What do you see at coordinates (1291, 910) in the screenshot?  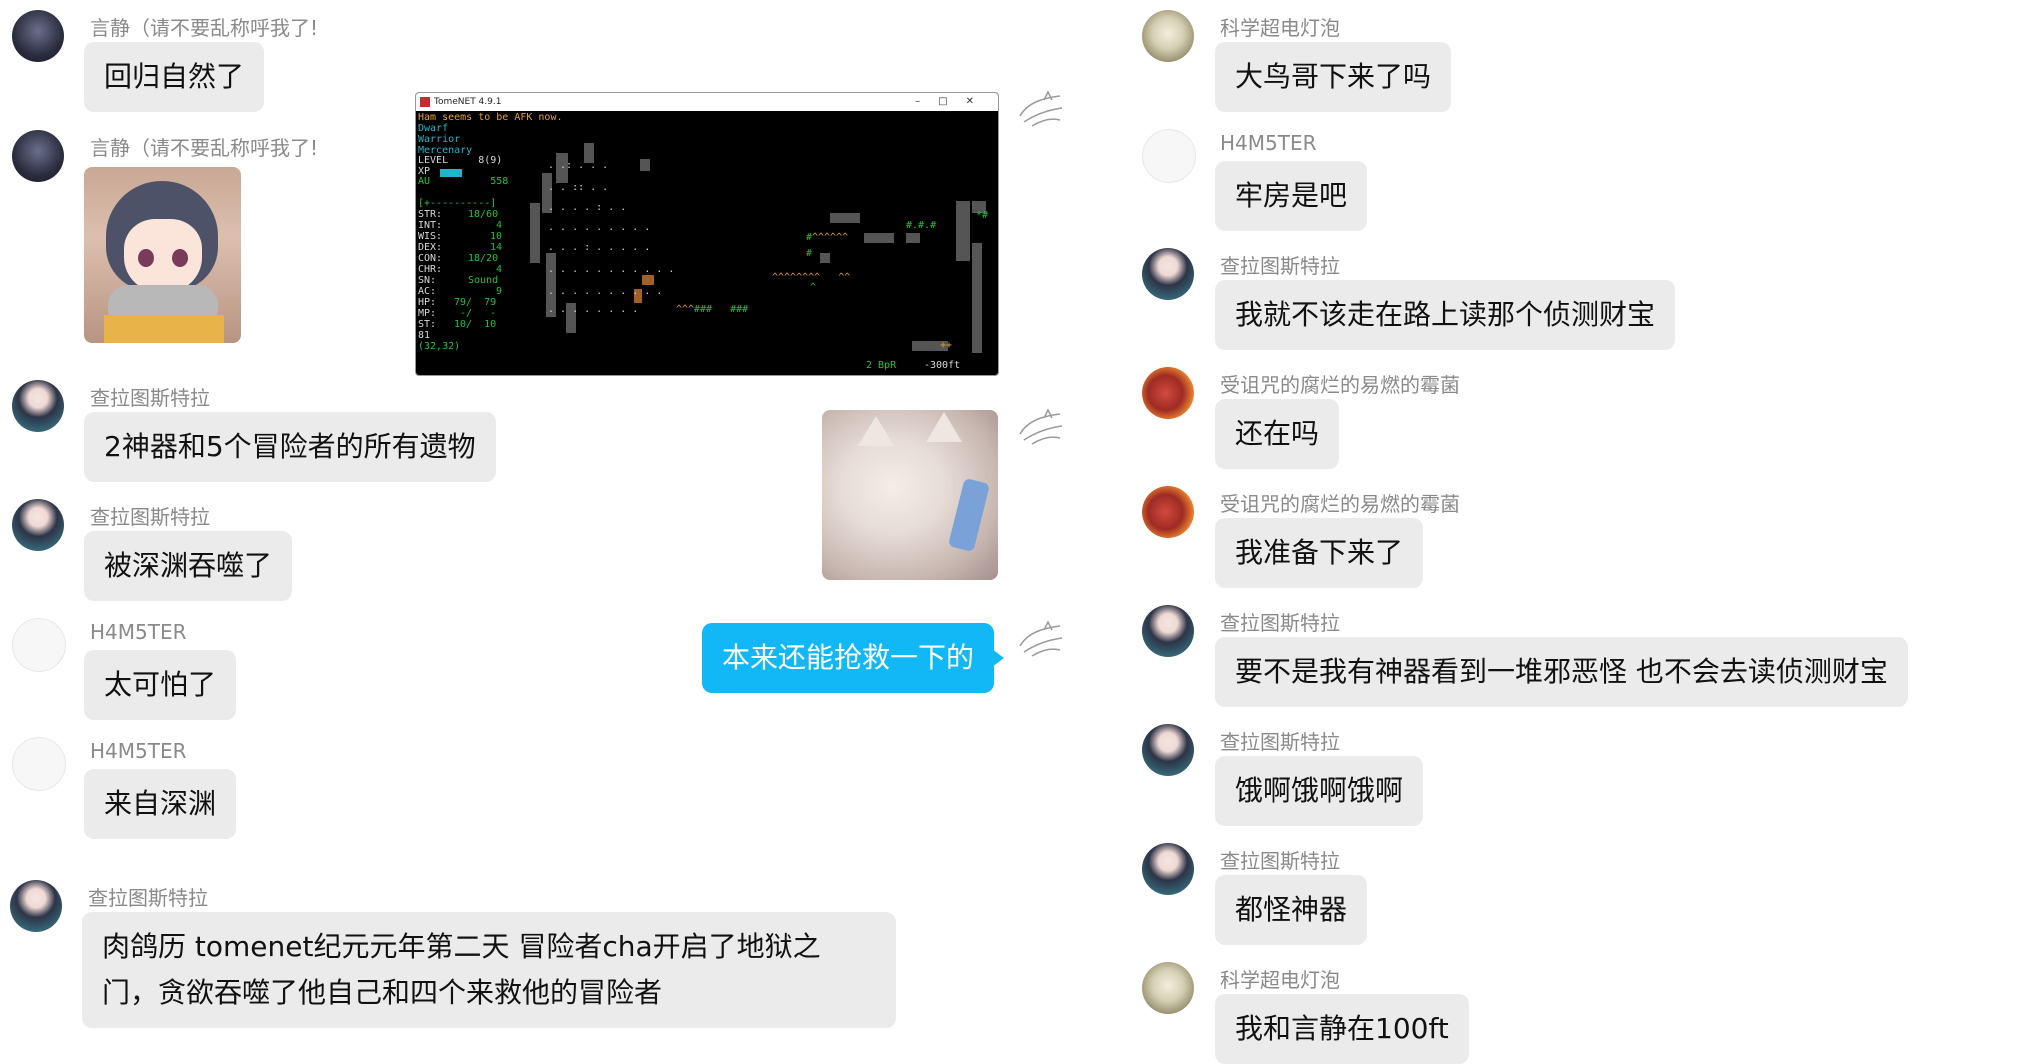 I see `message-bubble: 都怪神器` at bounding box center [1291, 910].